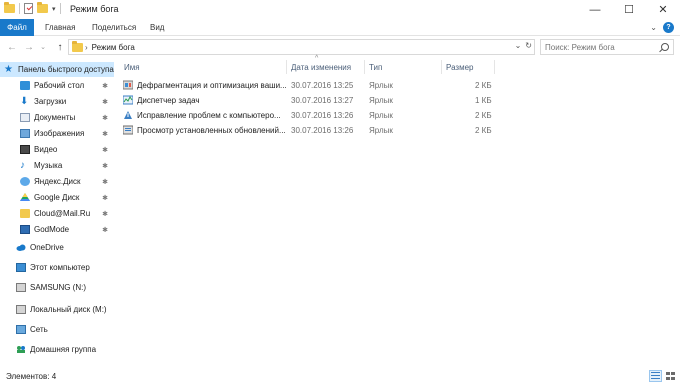 The width and height of the screenshot is (680, 384). I want to click on sidebar-item-images: Изображения ✱, so click(57, 133).